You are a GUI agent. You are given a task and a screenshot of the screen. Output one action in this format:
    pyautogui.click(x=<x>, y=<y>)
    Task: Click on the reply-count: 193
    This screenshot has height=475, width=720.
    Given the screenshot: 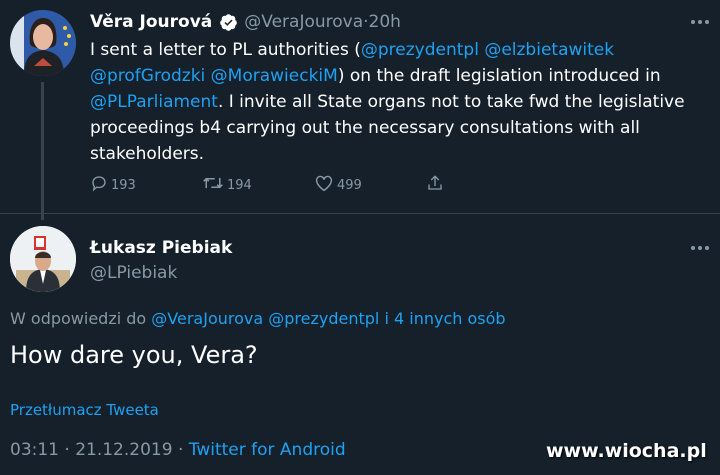 What is the action you would take?
    pyautogui.click(x=123, y=185)
    